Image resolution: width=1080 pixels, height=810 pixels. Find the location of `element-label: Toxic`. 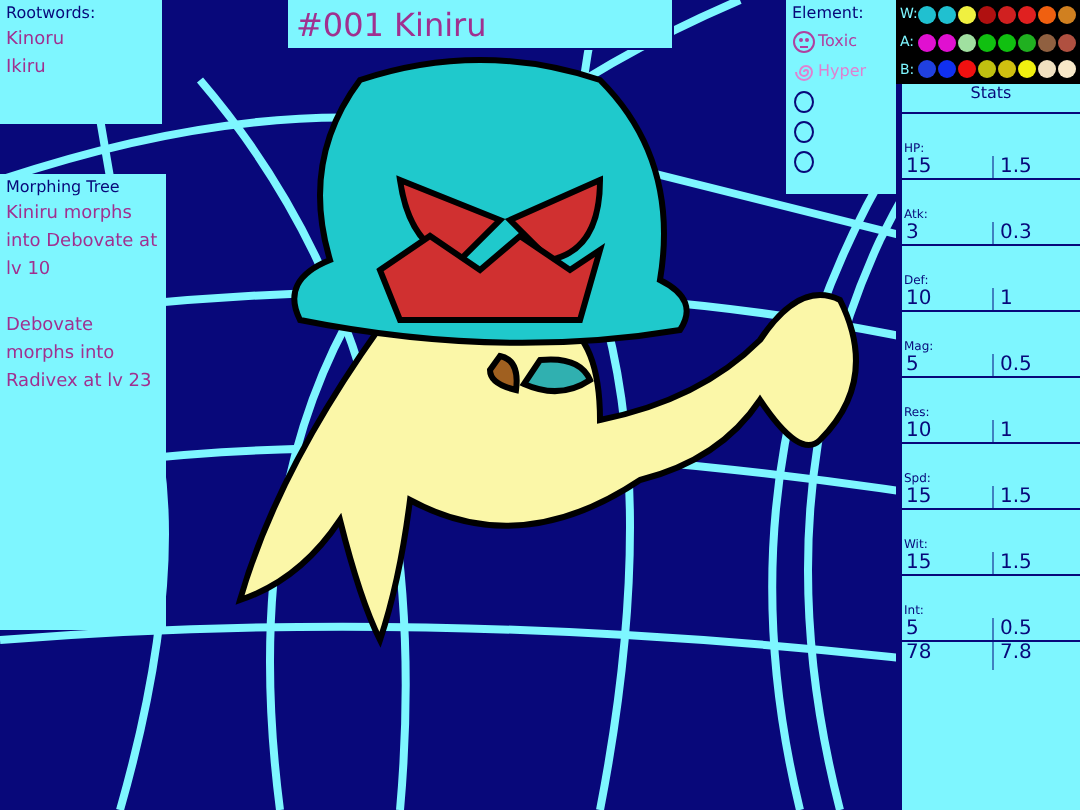

element-label: Toxic is located at coordinates (838, 41).